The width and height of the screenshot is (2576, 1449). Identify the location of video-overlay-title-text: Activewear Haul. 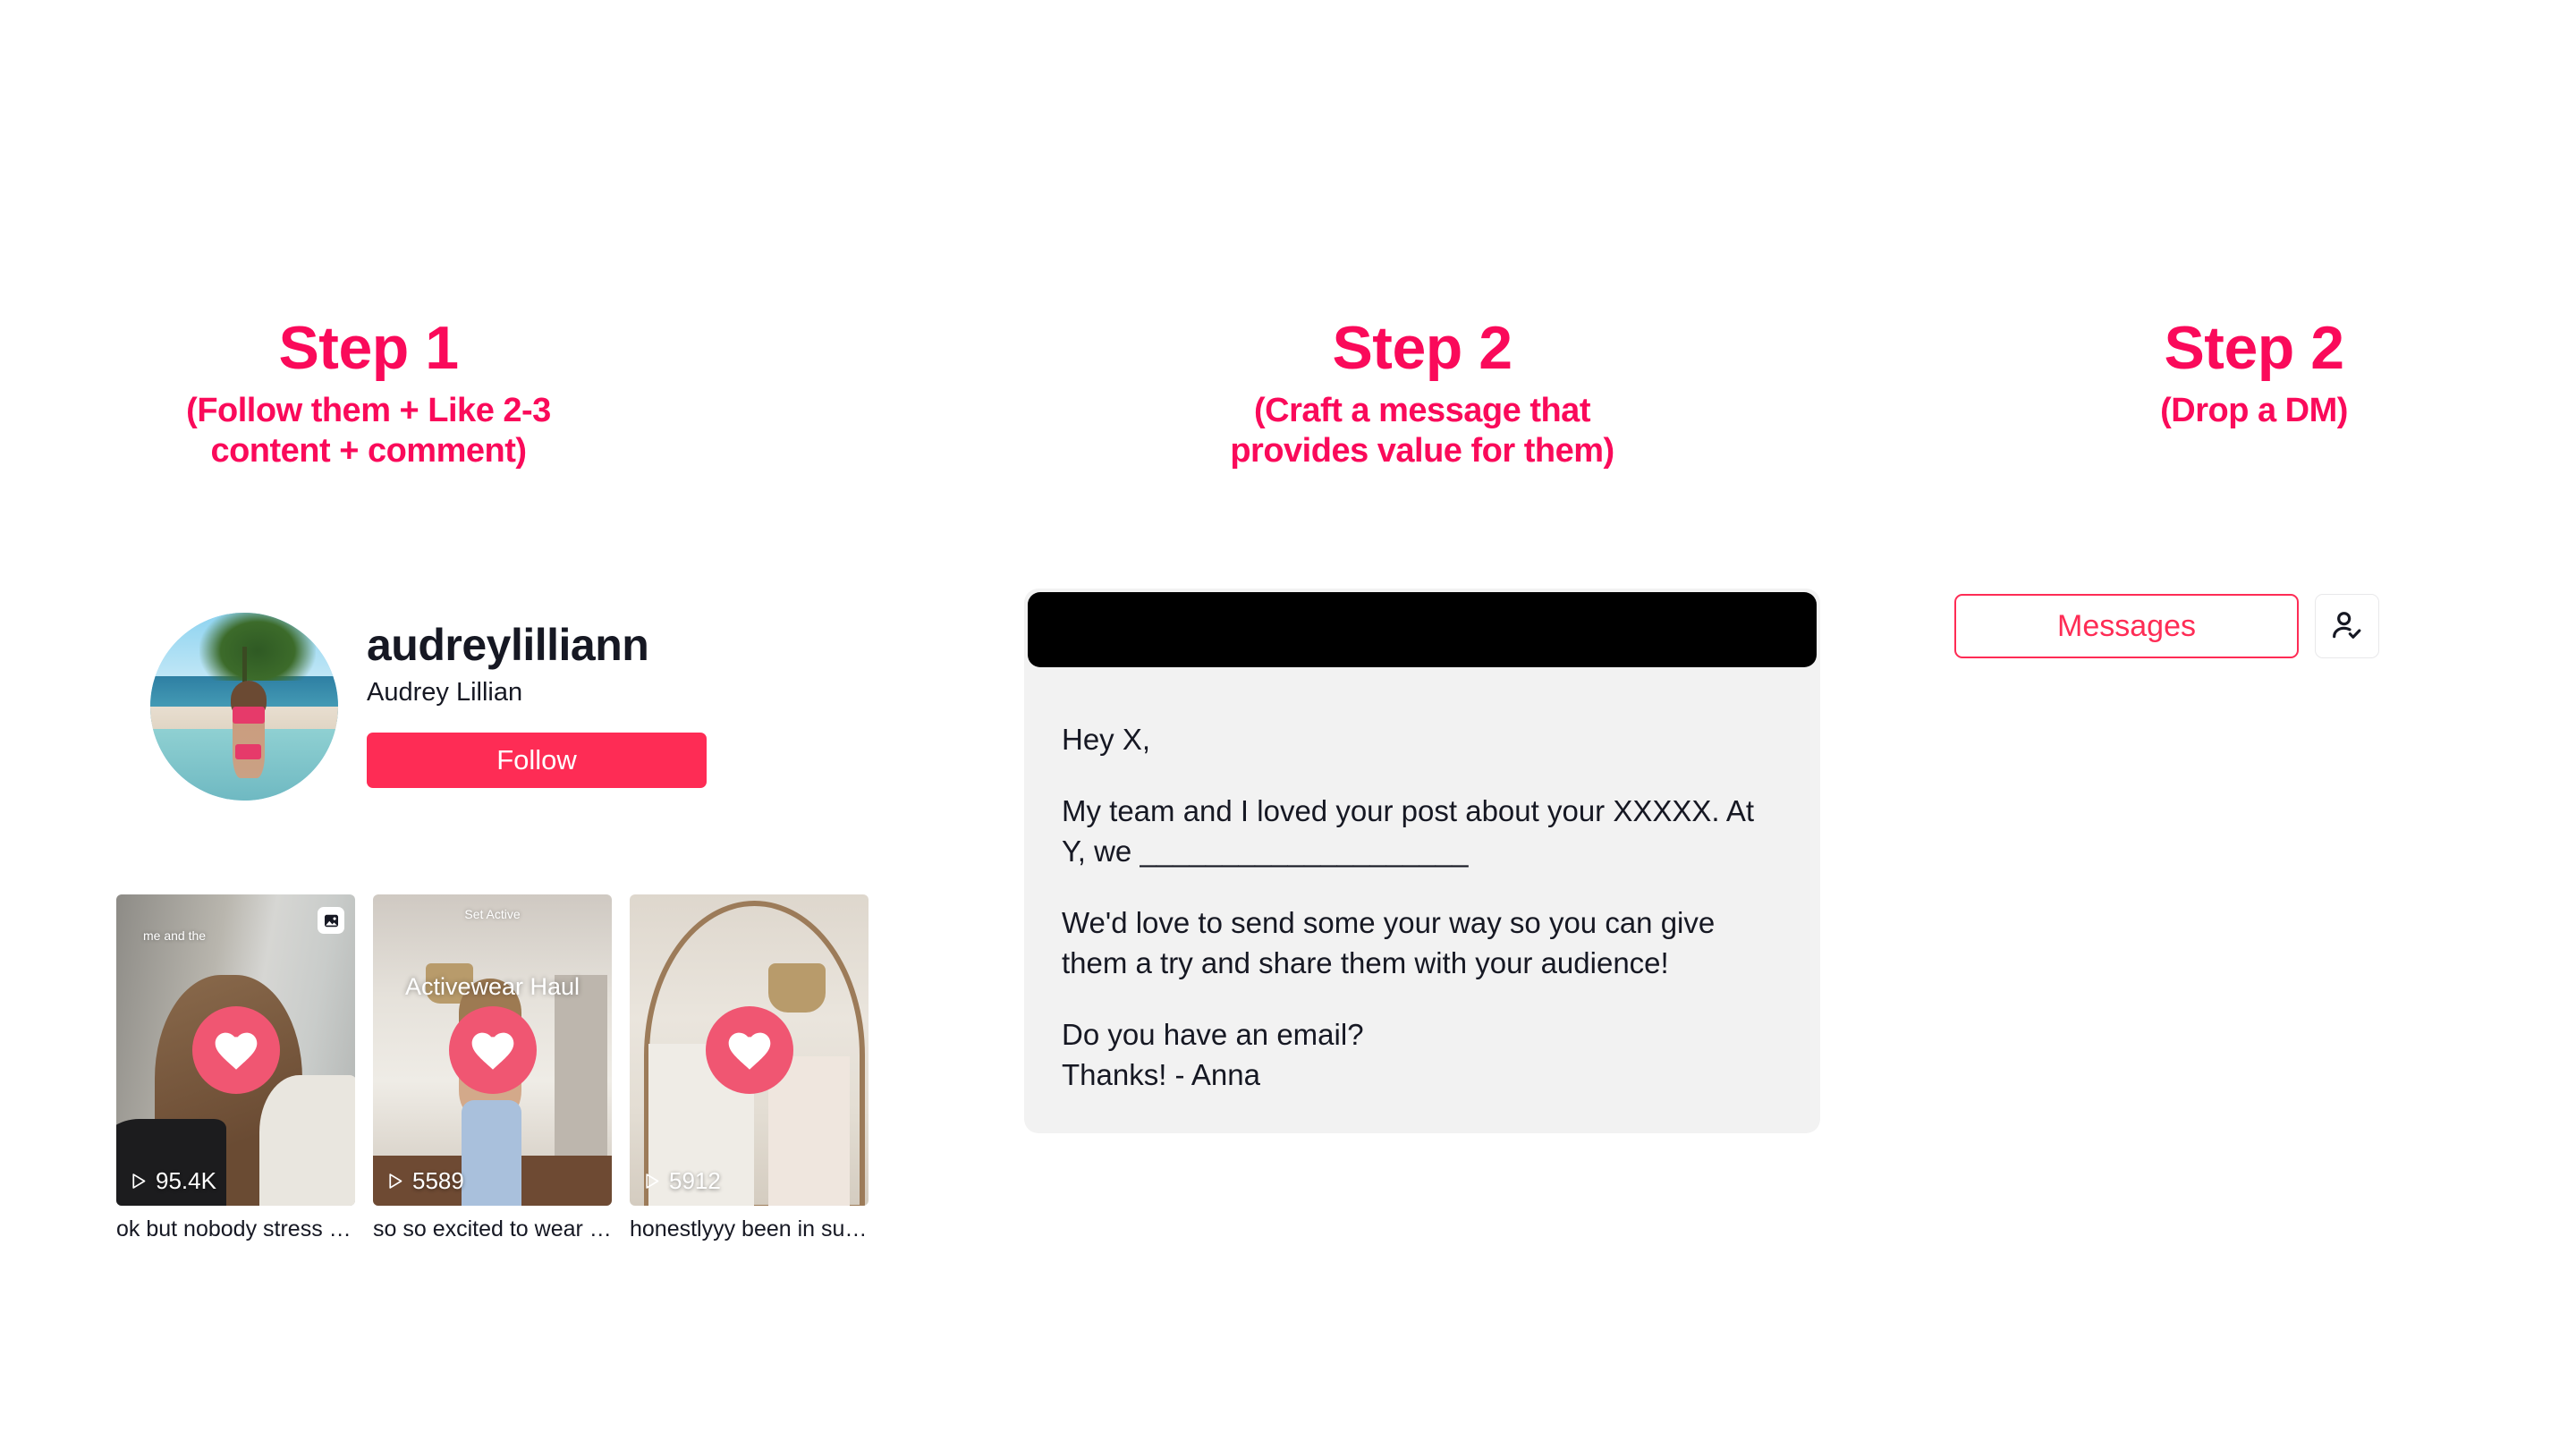
(492, 986).